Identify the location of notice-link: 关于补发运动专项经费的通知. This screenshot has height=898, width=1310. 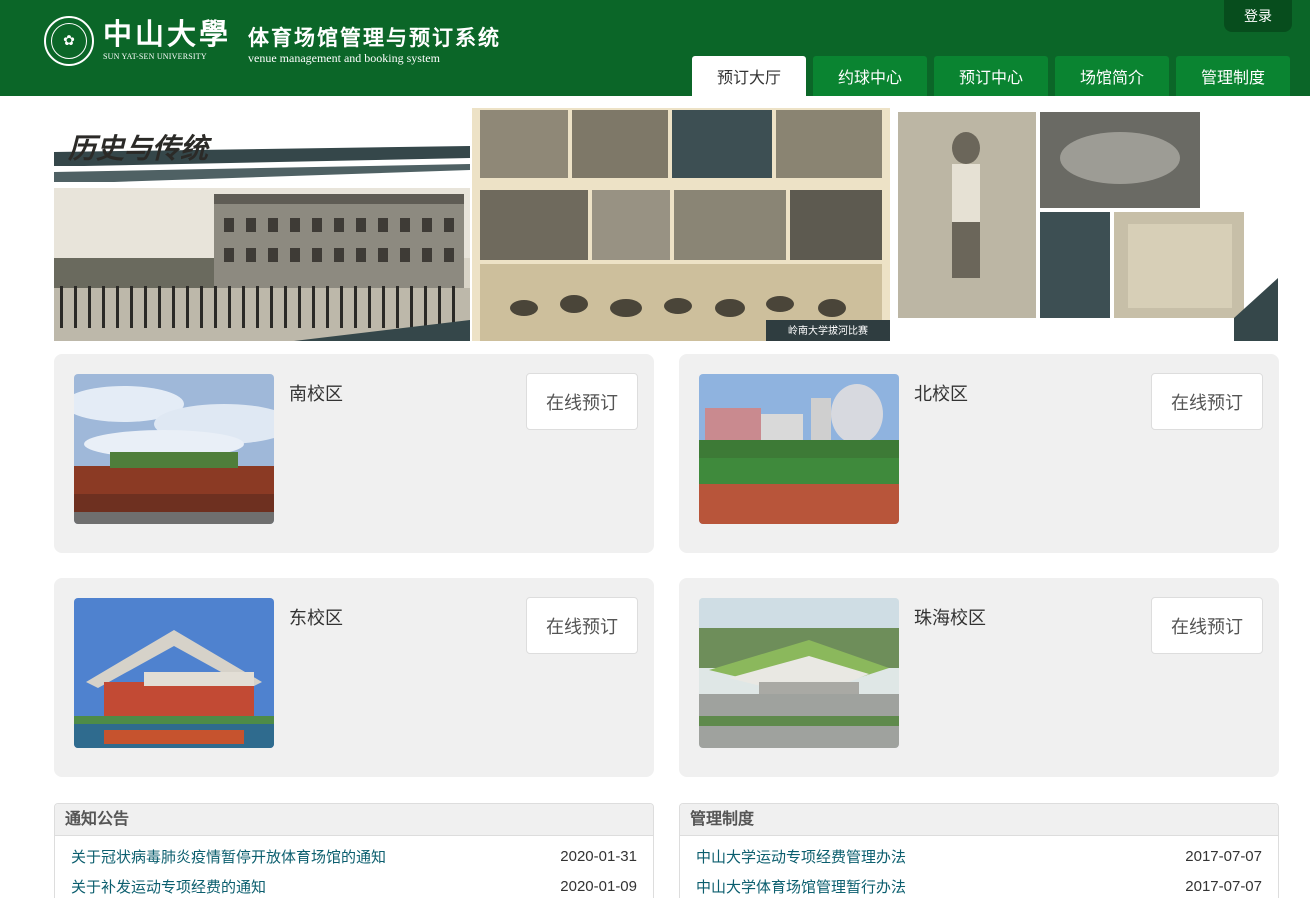
(168, 886).